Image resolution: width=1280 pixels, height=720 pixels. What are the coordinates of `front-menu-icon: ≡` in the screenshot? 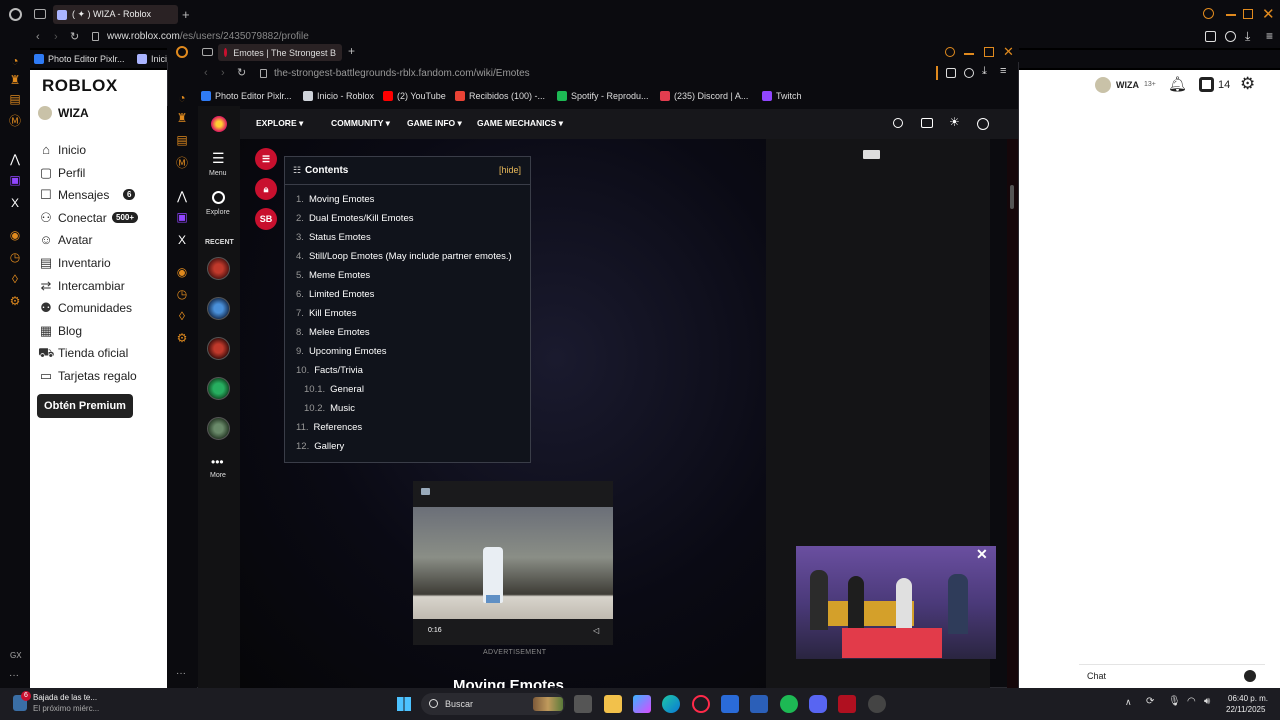 It's located at (1003, 71).